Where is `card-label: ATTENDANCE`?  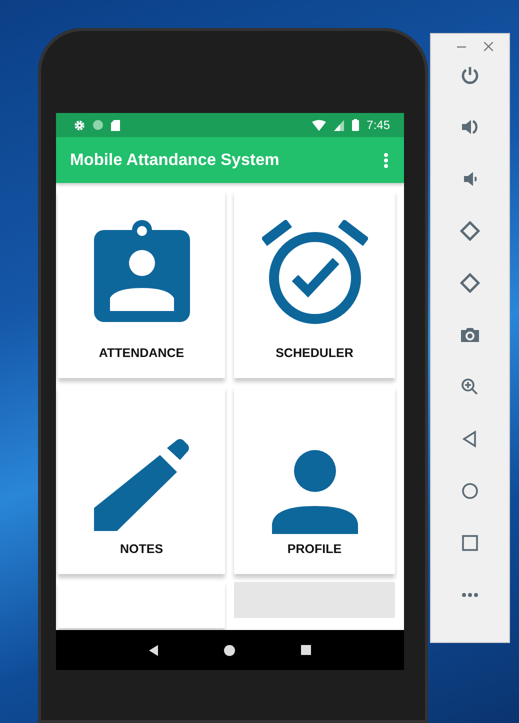
card-label: ATTENDANCE is located at coordinates (141, 353).